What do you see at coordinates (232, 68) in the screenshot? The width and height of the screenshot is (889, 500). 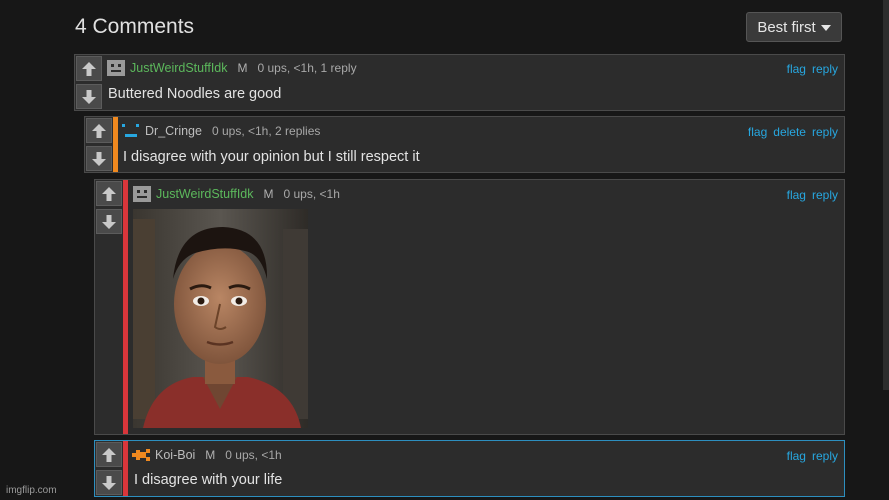 I see `comment-meta: JustWeirdStuffIdk M 0 ups, <1h, 1 reply` at bounding box center [232, 68].